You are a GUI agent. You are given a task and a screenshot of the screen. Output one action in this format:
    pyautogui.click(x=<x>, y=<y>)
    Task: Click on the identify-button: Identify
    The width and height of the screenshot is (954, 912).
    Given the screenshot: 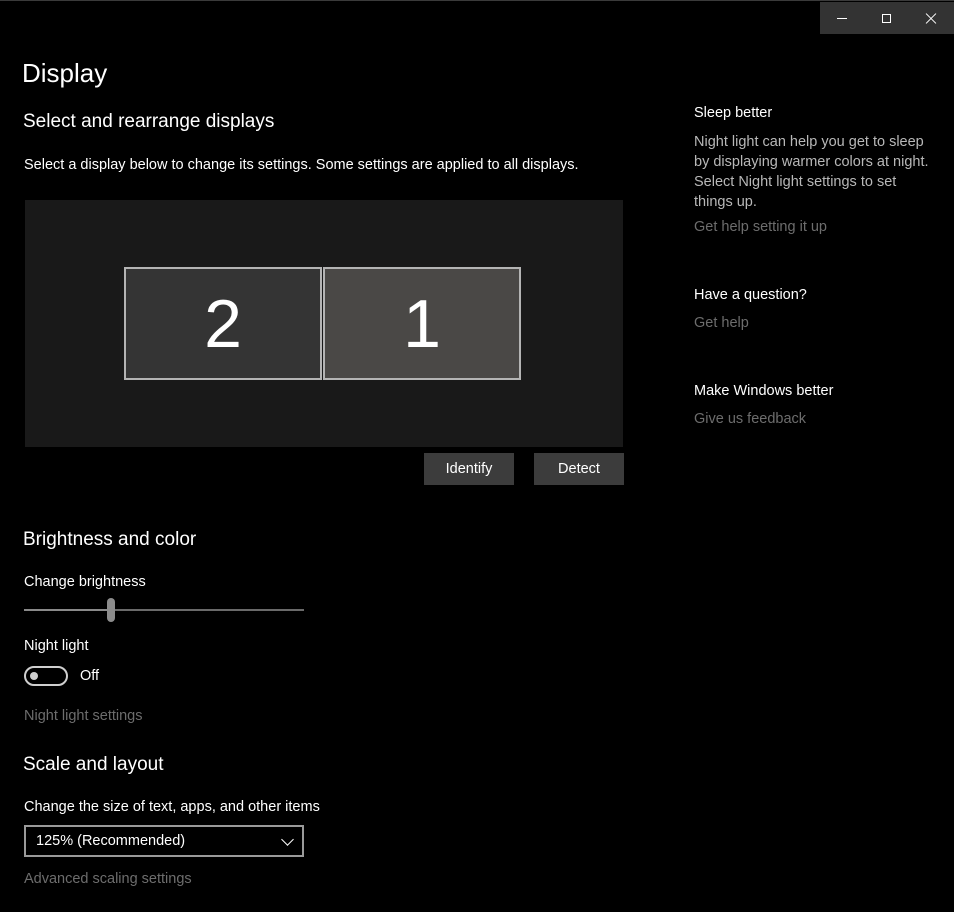 What is the action you would take?
    pyautogui.click(x=469, y=469)
    